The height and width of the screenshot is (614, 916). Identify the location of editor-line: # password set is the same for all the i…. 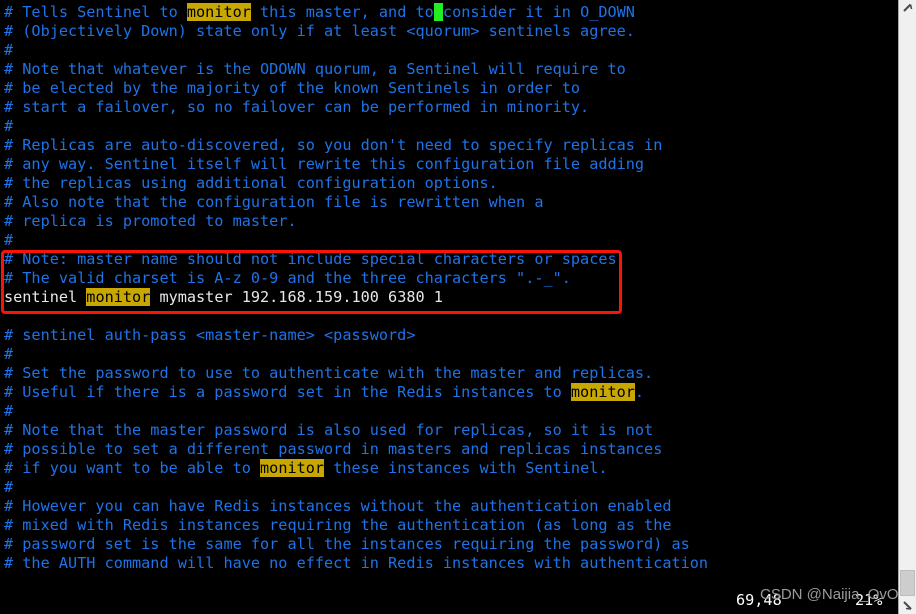
(451, 544).